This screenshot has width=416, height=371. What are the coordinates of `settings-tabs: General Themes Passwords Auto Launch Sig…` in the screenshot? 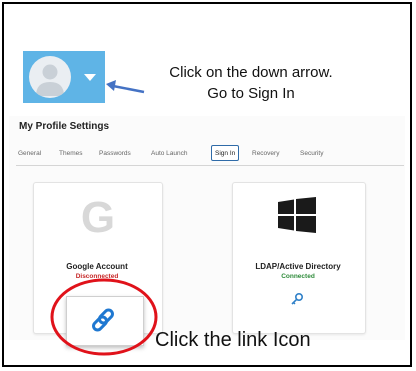 It's located at (210, 154).